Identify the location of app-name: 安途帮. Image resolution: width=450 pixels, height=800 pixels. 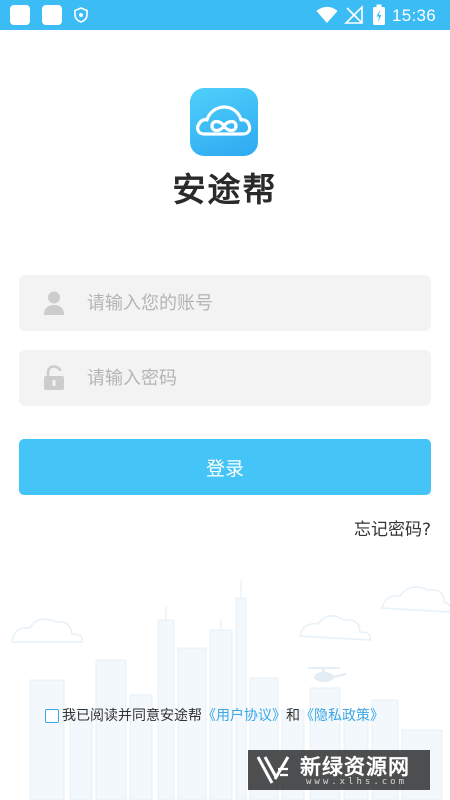
(225, 189).